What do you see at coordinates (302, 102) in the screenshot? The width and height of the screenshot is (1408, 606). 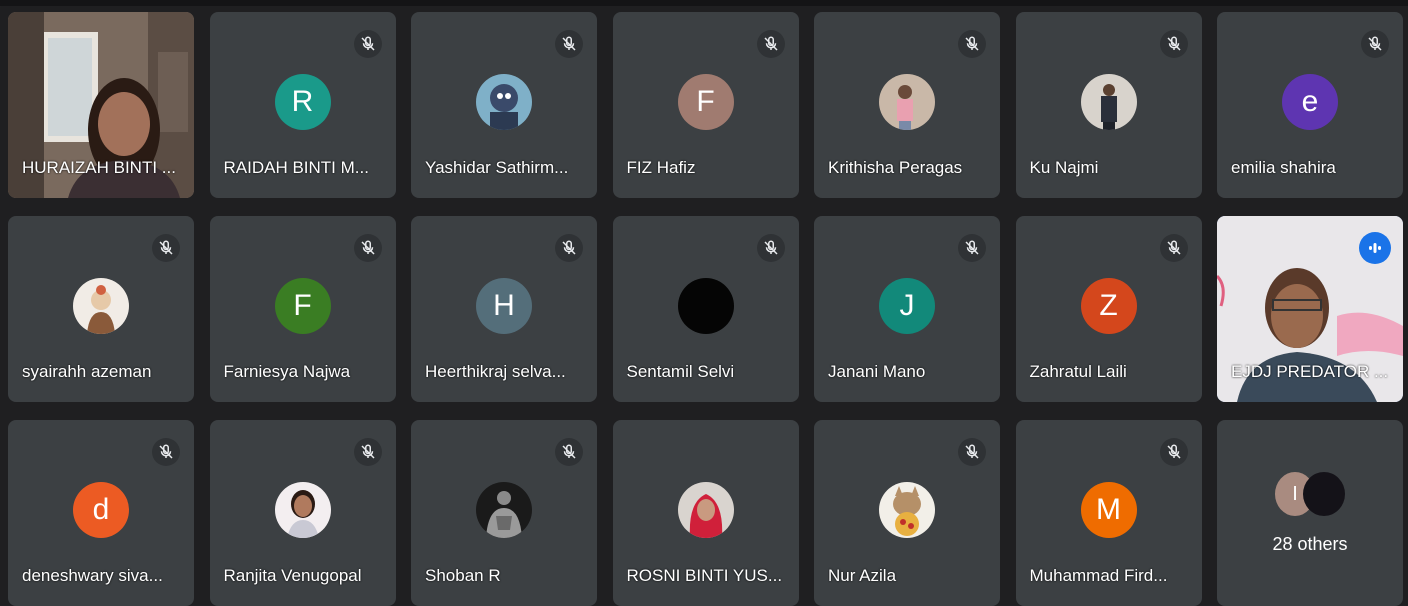 I see `avatar: R` at bounding box center [302, 102].